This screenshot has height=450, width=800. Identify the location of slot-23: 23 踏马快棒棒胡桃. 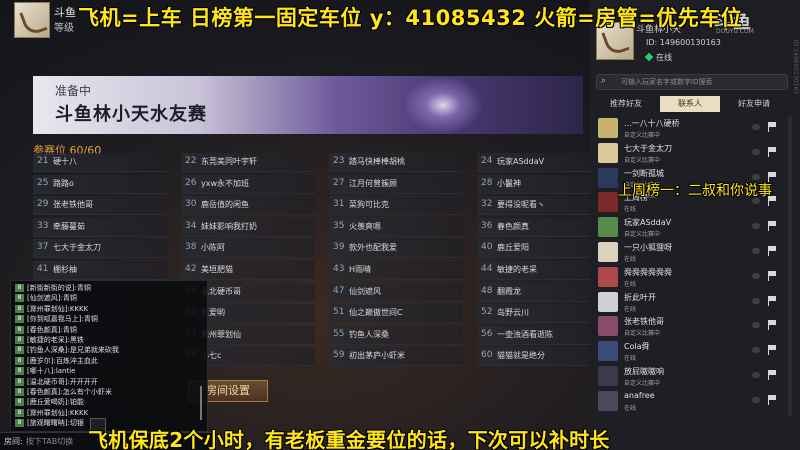
(396, 162).